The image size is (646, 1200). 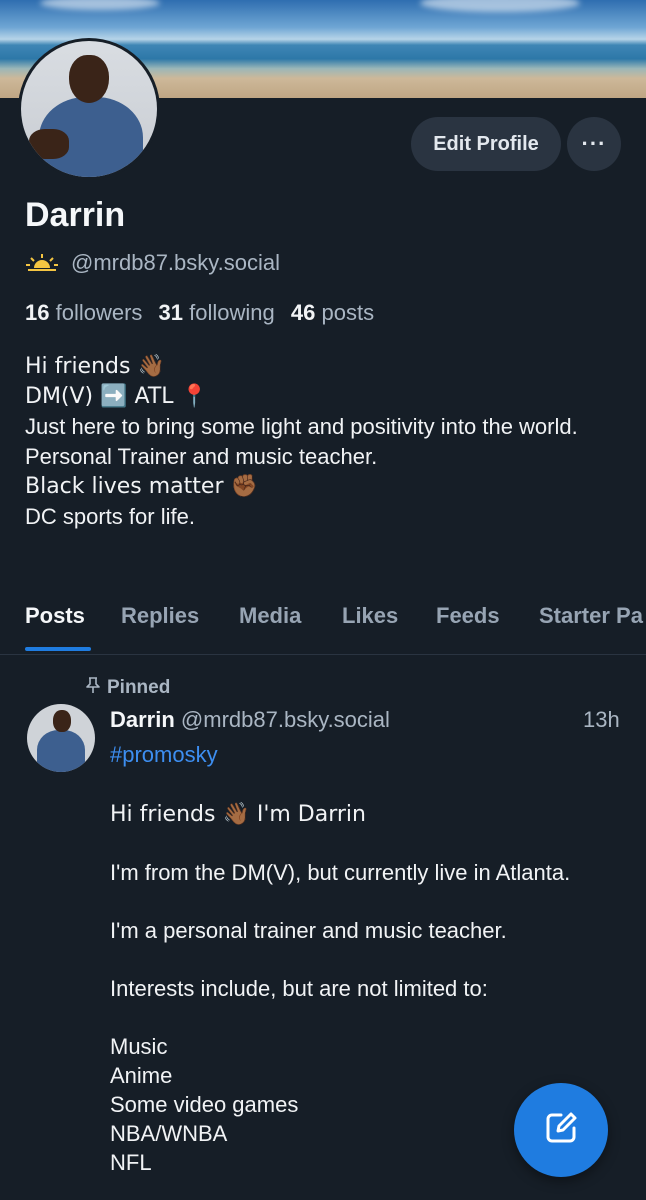 I want to click on pinned-label: Pinned, so click(x=139, y=687).